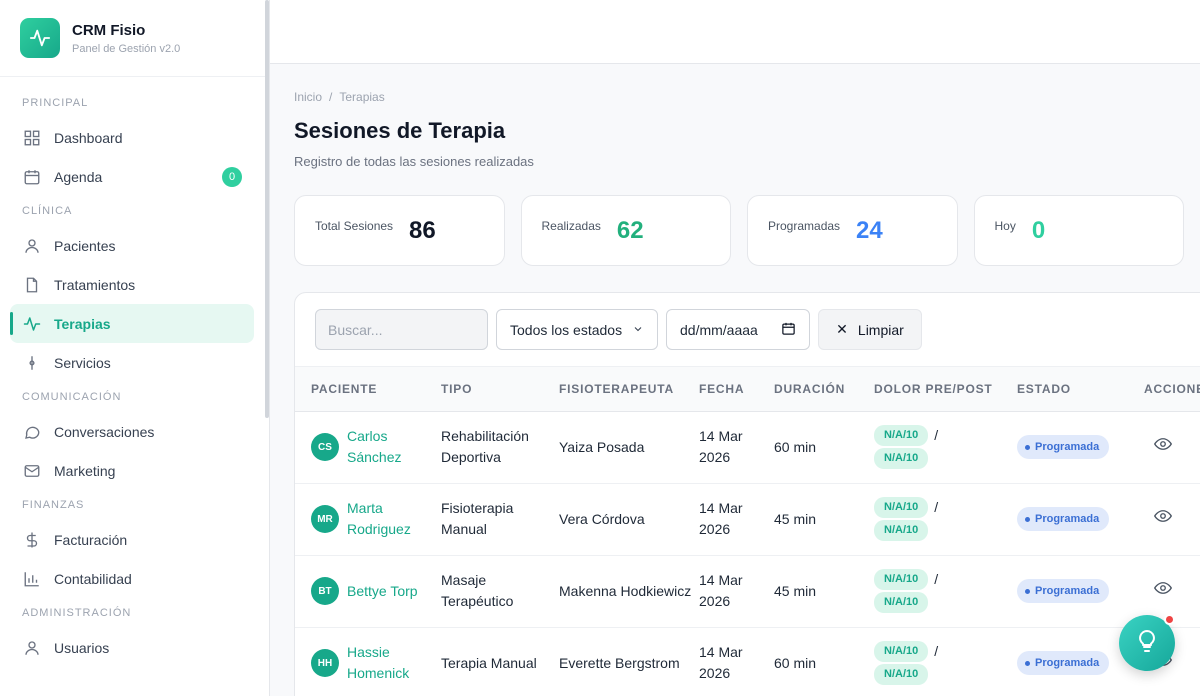 The height and width of the screenshot is (696, 1200). I want to click on stat-label: Realizadas, so click(571, 225).